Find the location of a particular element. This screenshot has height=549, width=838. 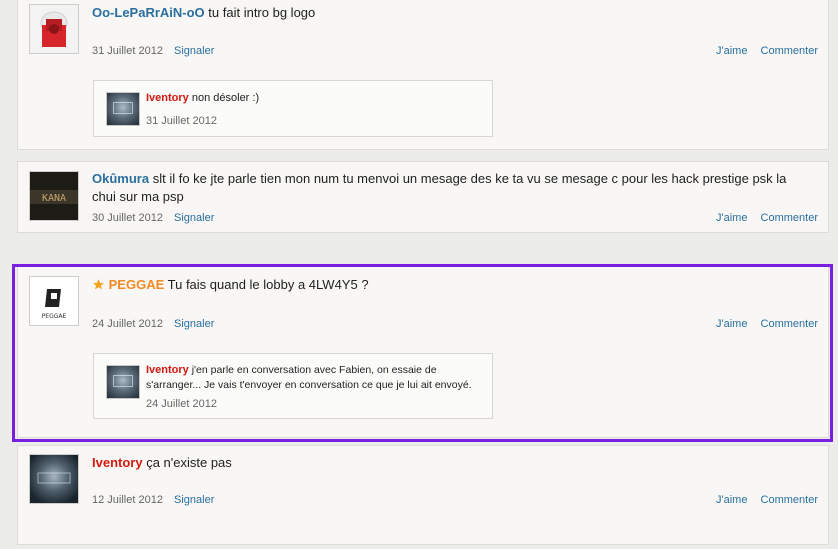

comment-meta: 31 Juillet 2012 Signaler is located at coordinates (153, 51).